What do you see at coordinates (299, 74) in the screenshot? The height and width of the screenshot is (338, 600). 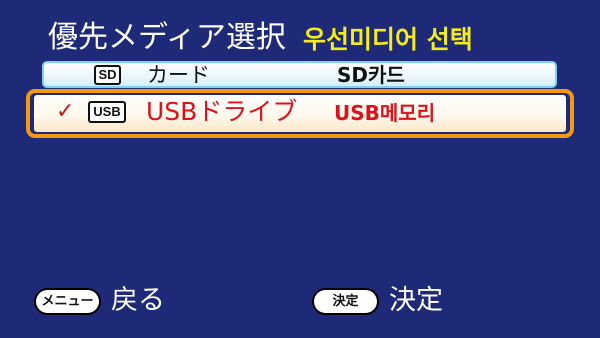 I see `media-option-sd-card: SD カード SD카드` at bounding box center [299, 74].